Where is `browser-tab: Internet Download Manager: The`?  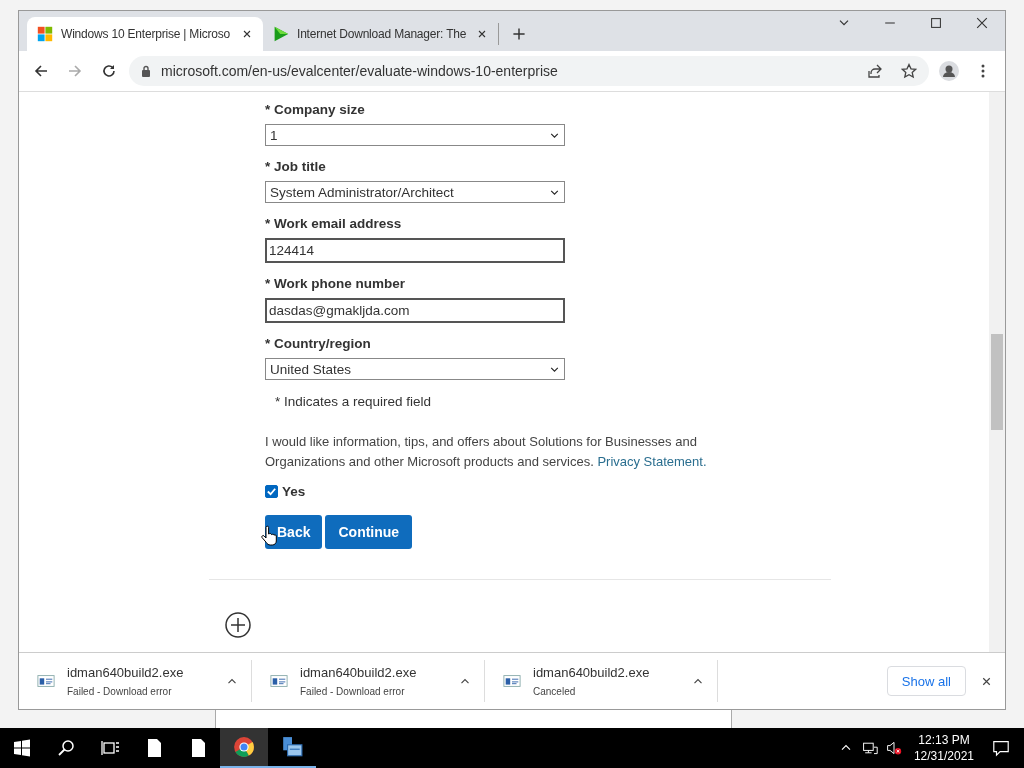 browser-tab: Internet Download Manager: The is located at coordinates (381, 34).